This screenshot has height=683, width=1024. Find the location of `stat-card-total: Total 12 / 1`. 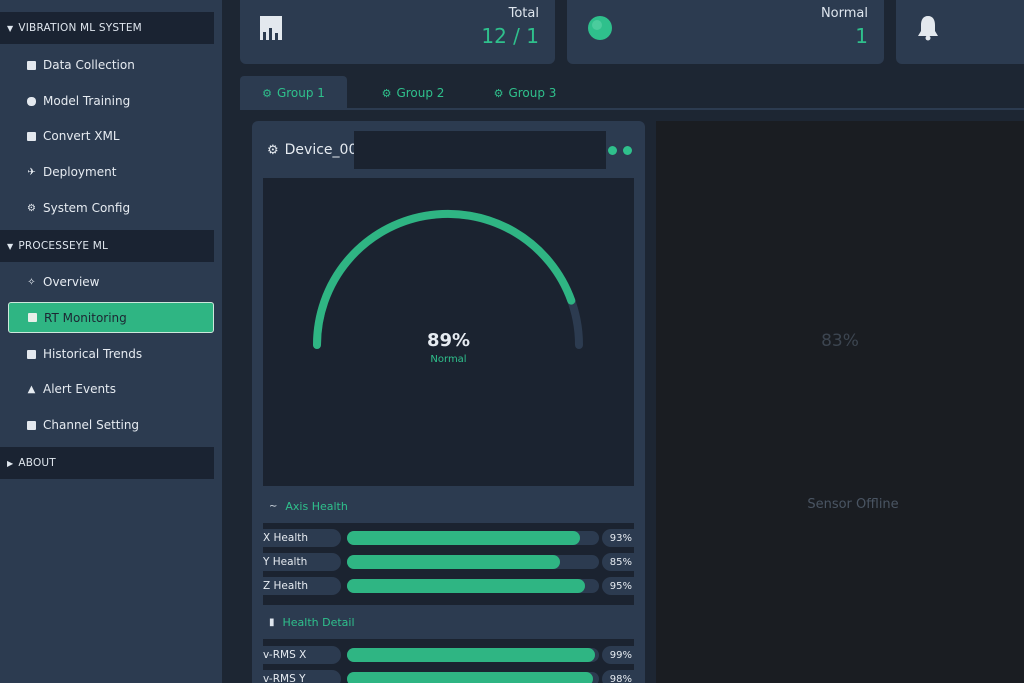

stat-card-total: Total 12 / 1 is located at coordinates (397, 32).